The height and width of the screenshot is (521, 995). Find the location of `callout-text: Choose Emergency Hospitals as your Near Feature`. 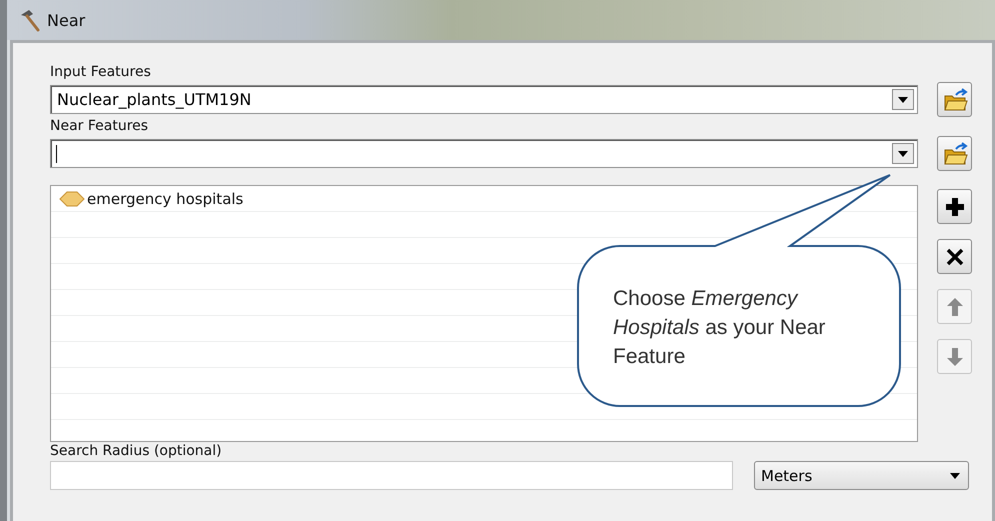

callout-text: Choose Emergency Hospitals as your Near Feature is located at coordinates (719, 328).